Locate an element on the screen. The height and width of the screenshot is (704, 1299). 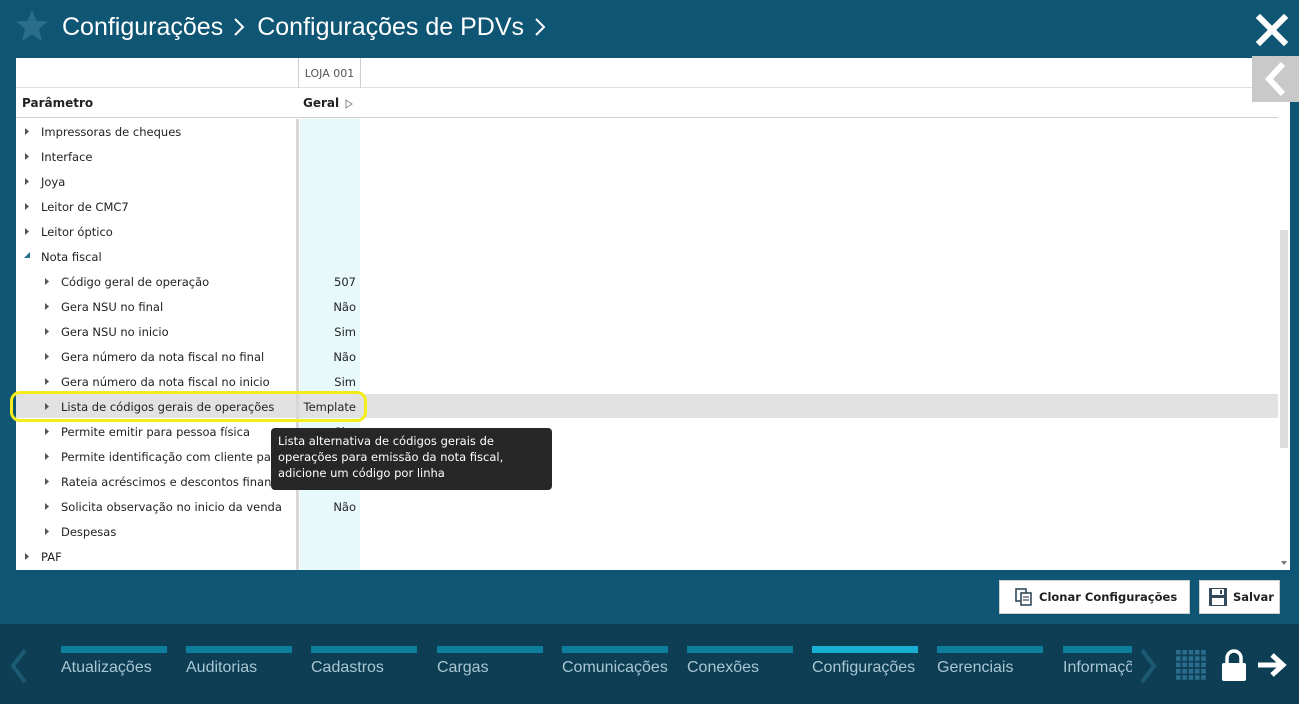
nav-item-label: Cargas is located at coordinates (463, 667).